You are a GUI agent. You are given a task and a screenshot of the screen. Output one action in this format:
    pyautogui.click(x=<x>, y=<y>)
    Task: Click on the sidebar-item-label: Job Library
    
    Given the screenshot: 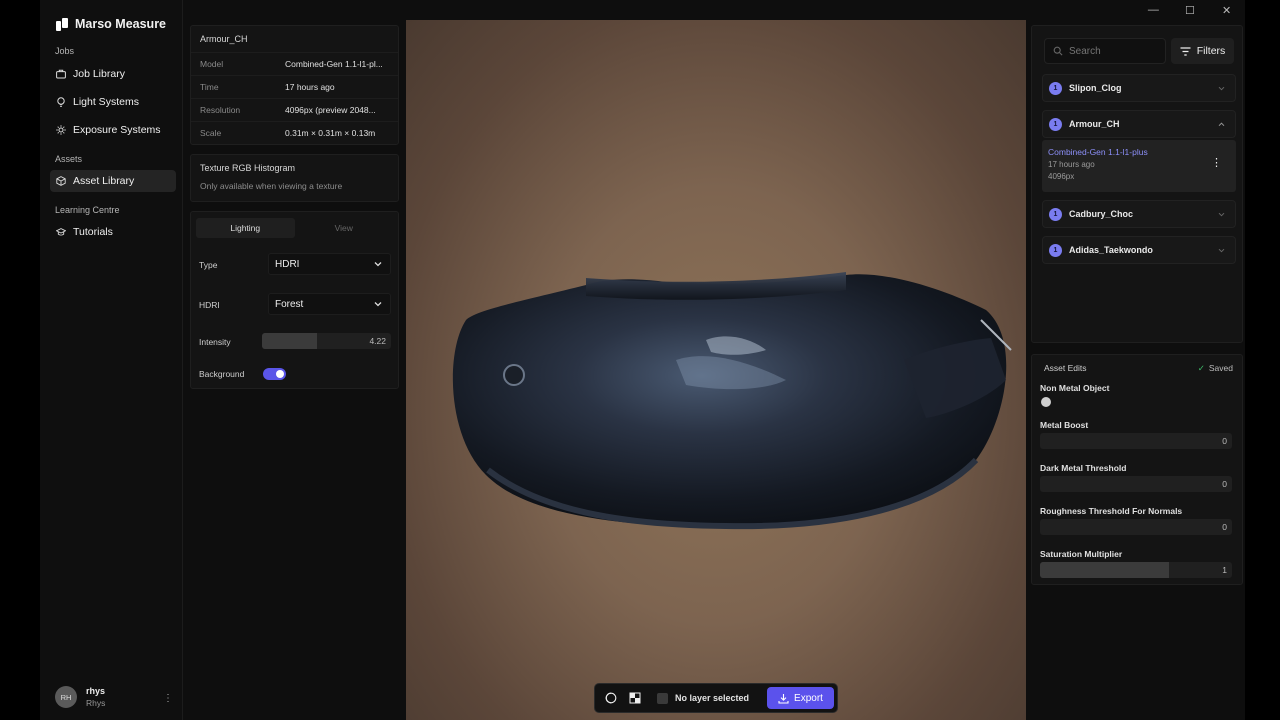 What is the action you would take?
    pyautogui.click(x=99, y=74)
    